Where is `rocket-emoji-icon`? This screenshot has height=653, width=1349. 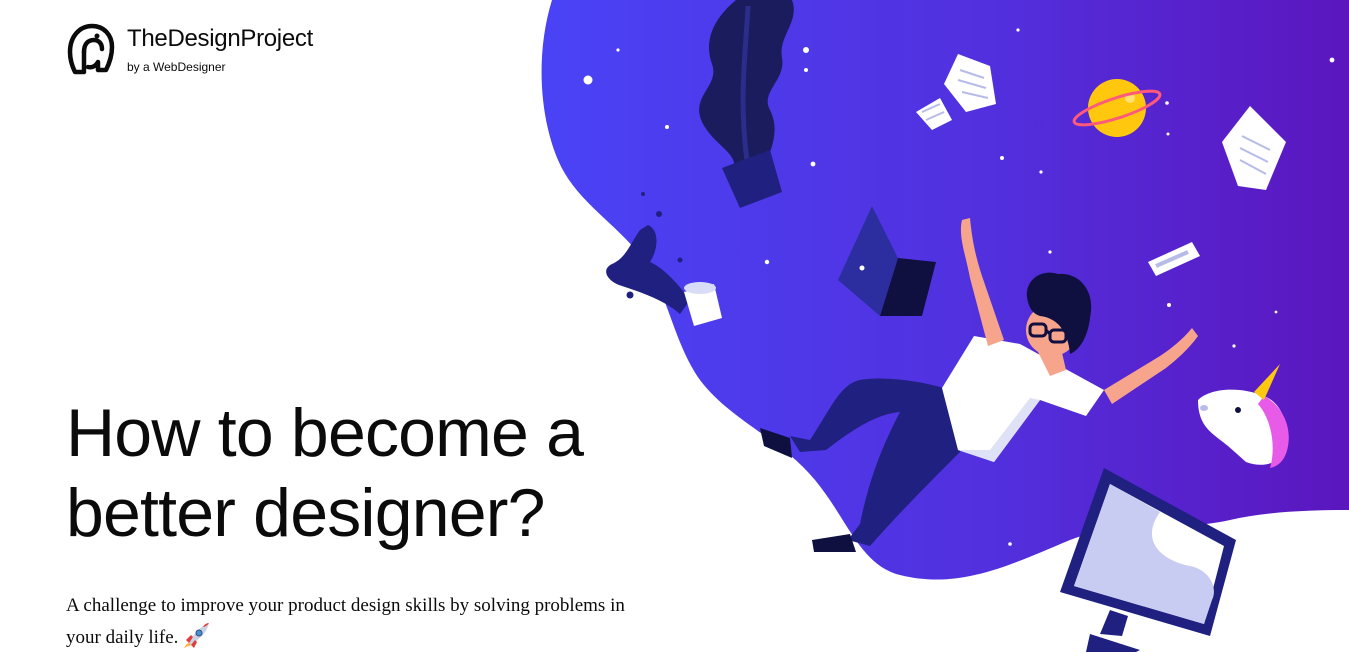
rocket-emoji-icon is located at coordinates (197, 635).